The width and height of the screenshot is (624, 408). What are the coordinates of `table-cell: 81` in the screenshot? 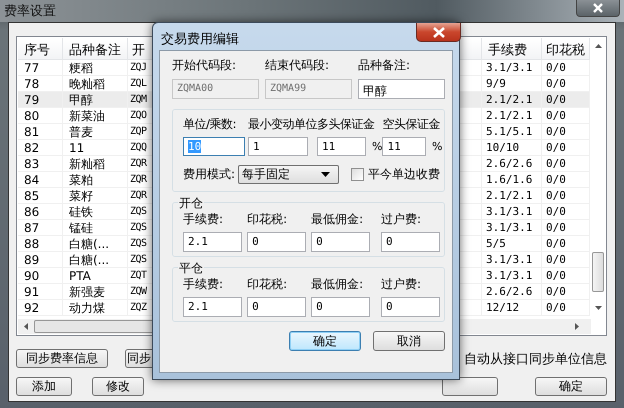 It's located at (40, 132).